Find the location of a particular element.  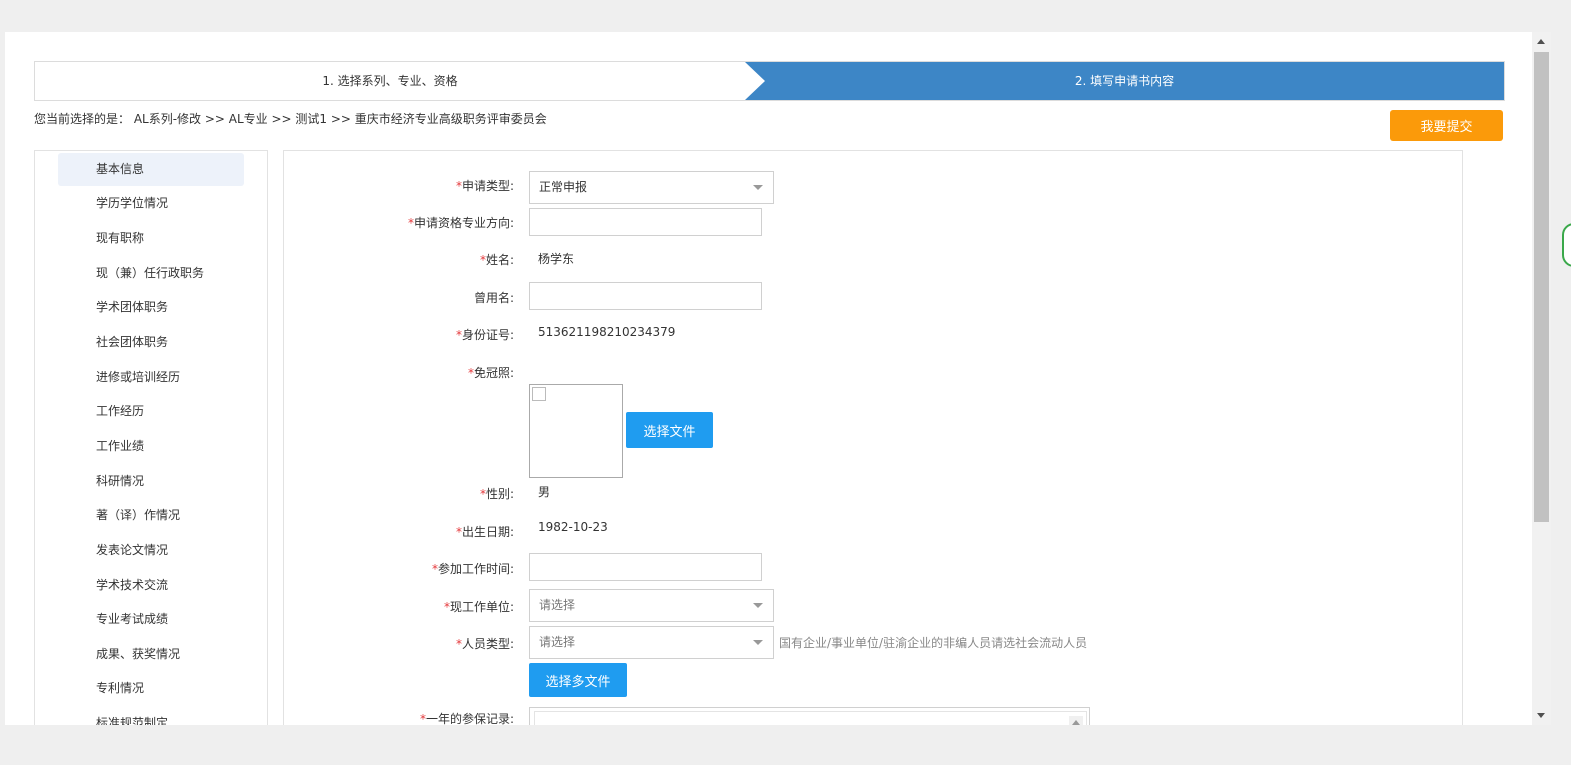

scroll-down-arrow-icon is located at coordinates (1541, 716).